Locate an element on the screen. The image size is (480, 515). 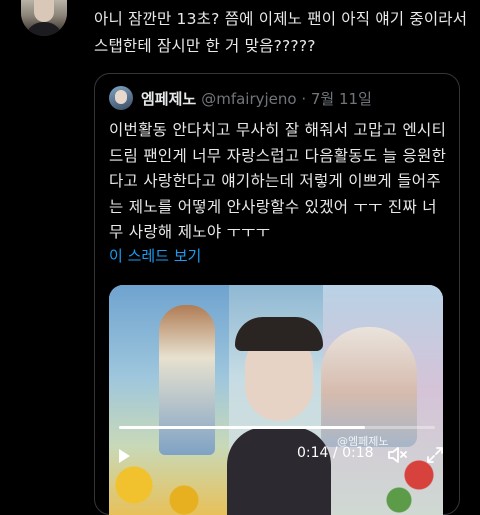
play-icon is located at coordinates (124, 456).